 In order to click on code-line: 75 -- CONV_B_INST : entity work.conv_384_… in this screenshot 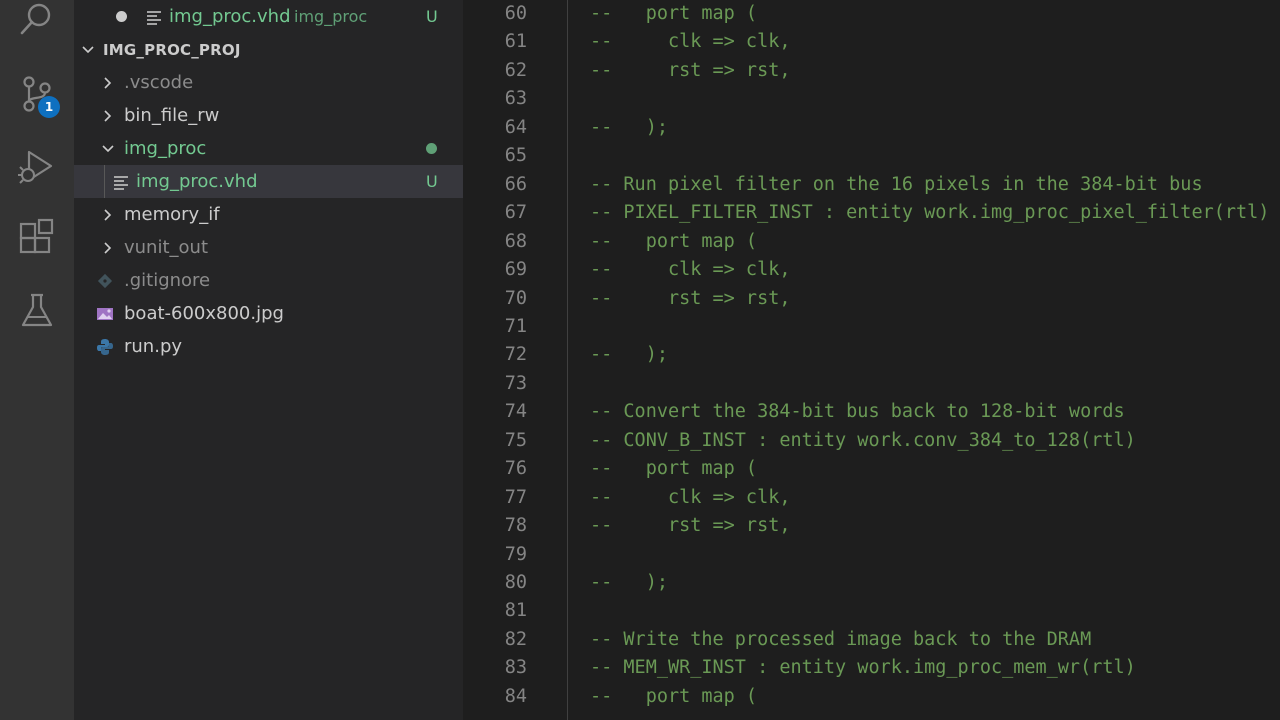, I will do `click(871, 444)`.